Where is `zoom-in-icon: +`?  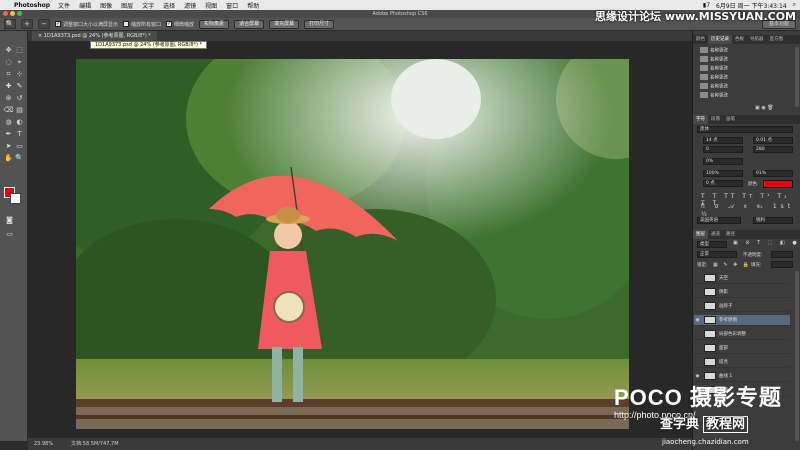 zoom-in-icon: + is located at coordinates (27, 24).